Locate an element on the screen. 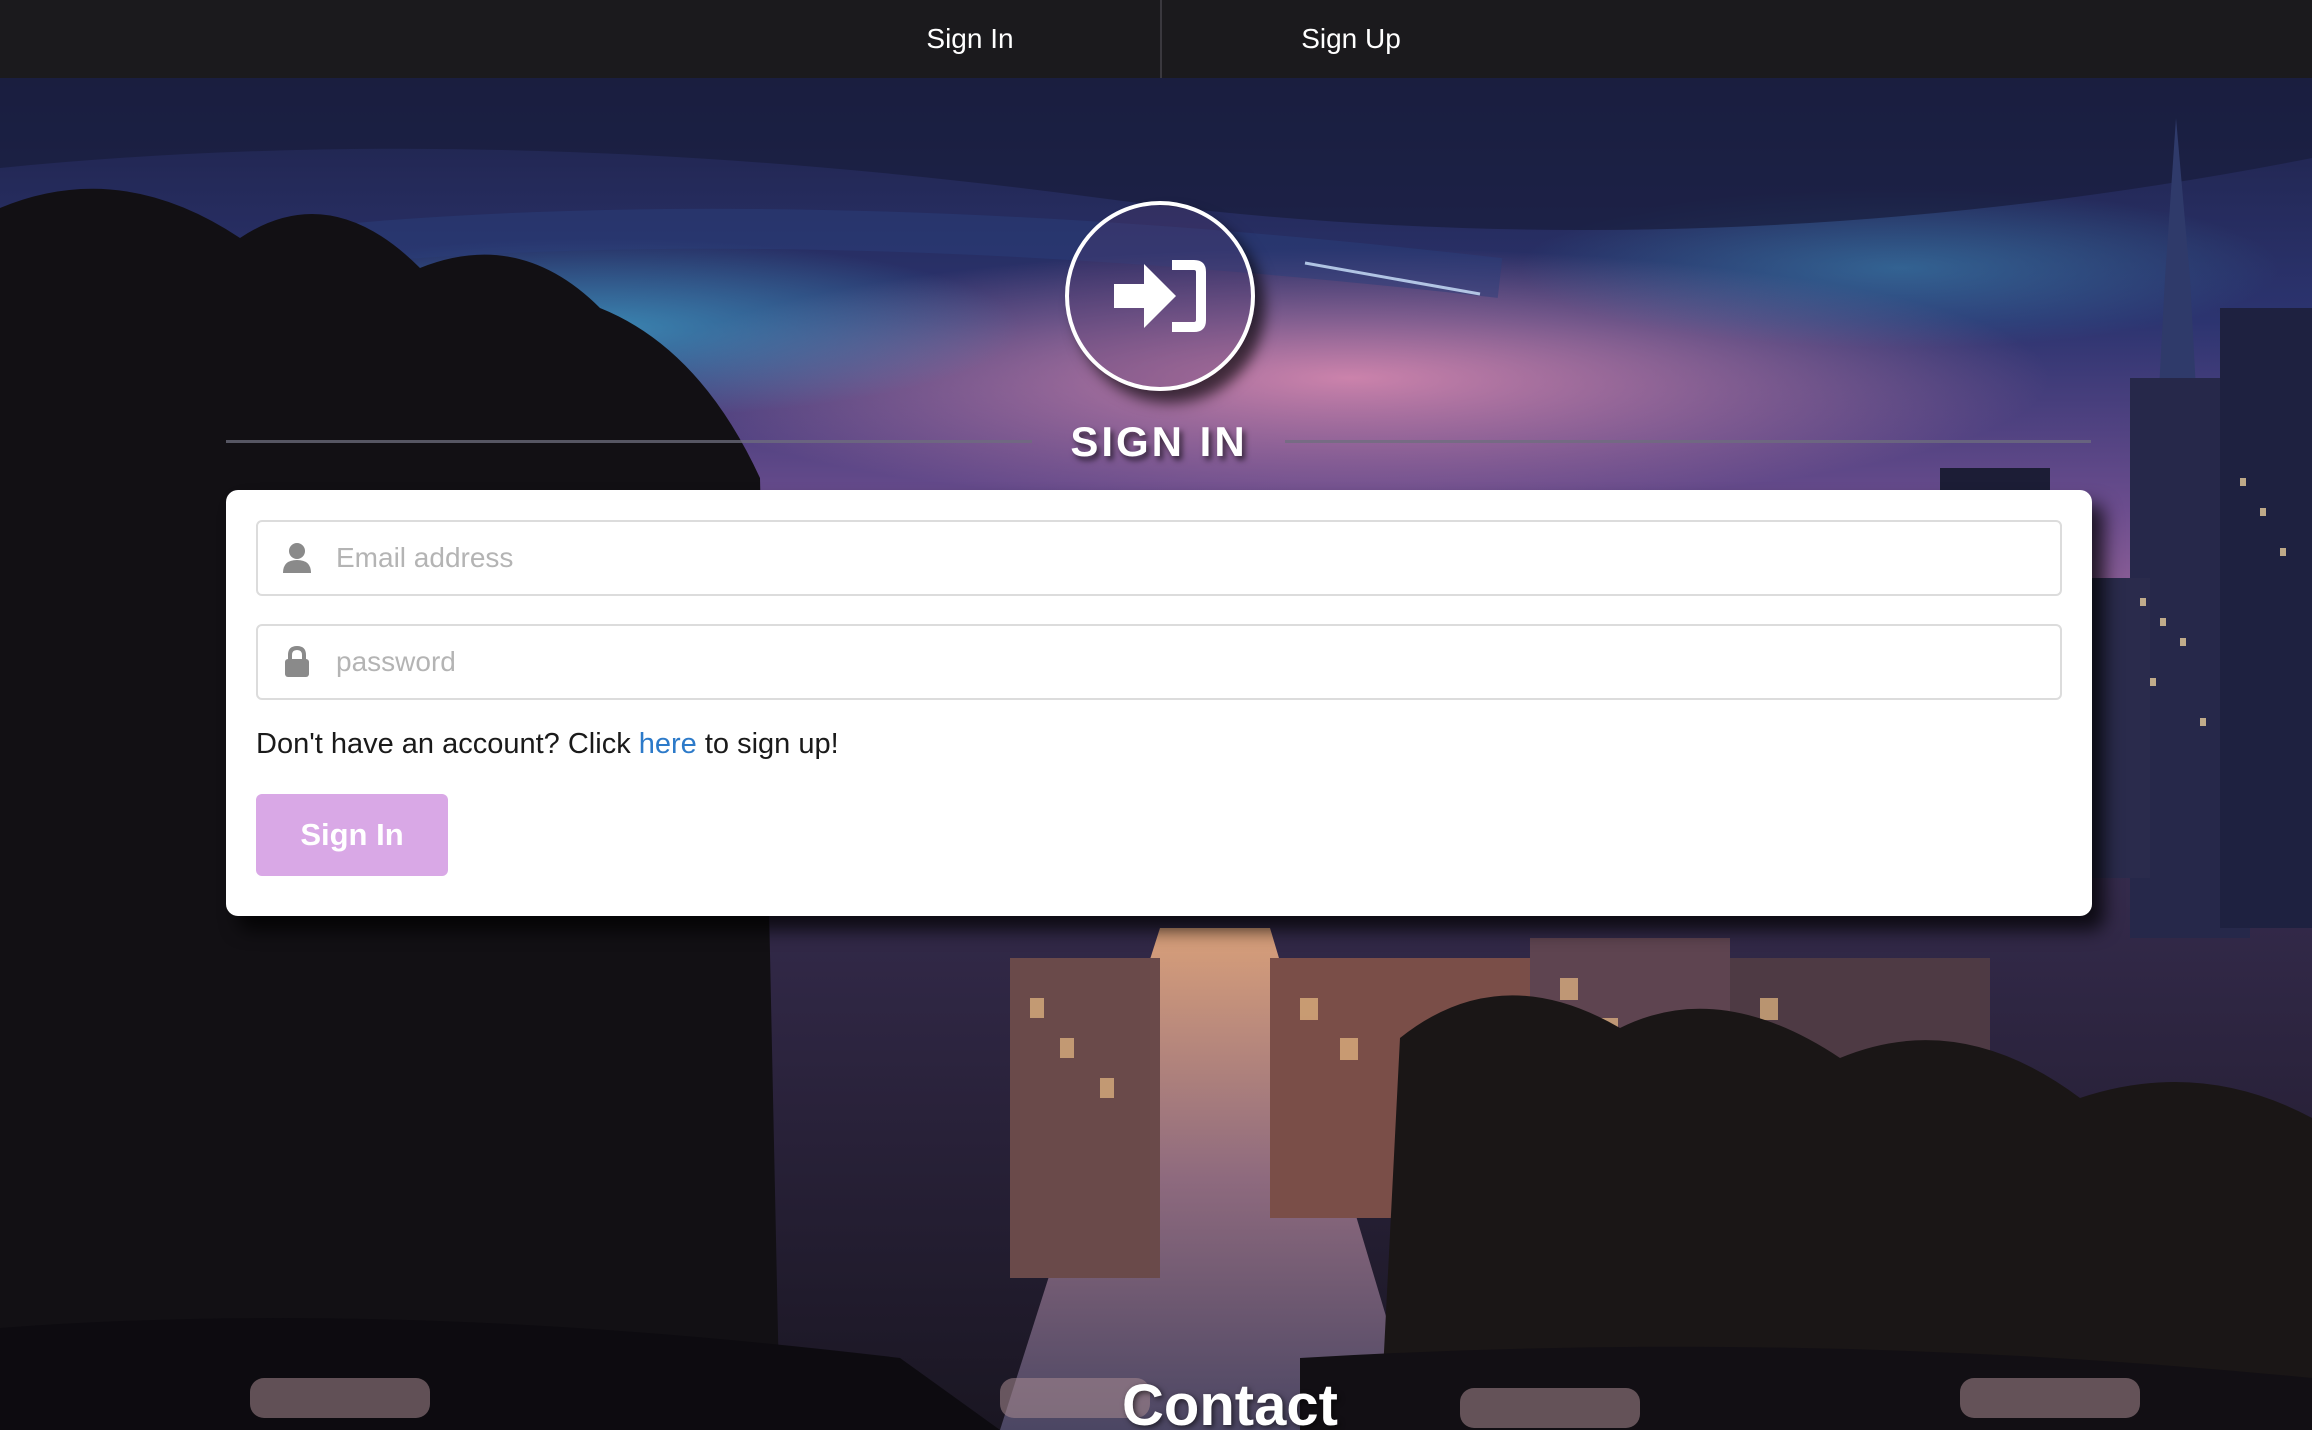 This screenshot has height=1430, width=2312. nav-sign-up-label: Sign Up is located at coordinates (1351, 38).